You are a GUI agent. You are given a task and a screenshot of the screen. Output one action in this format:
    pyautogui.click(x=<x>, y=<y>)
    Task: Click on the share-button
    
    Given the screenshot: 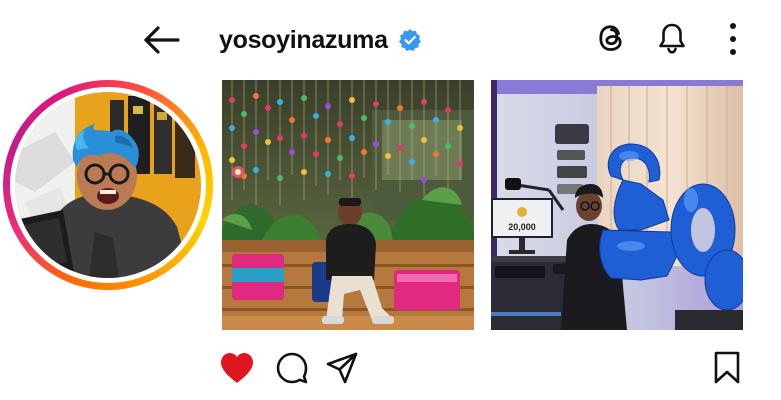 What is the action you would take?
    pyautogui.click(x=342, y=368)
    